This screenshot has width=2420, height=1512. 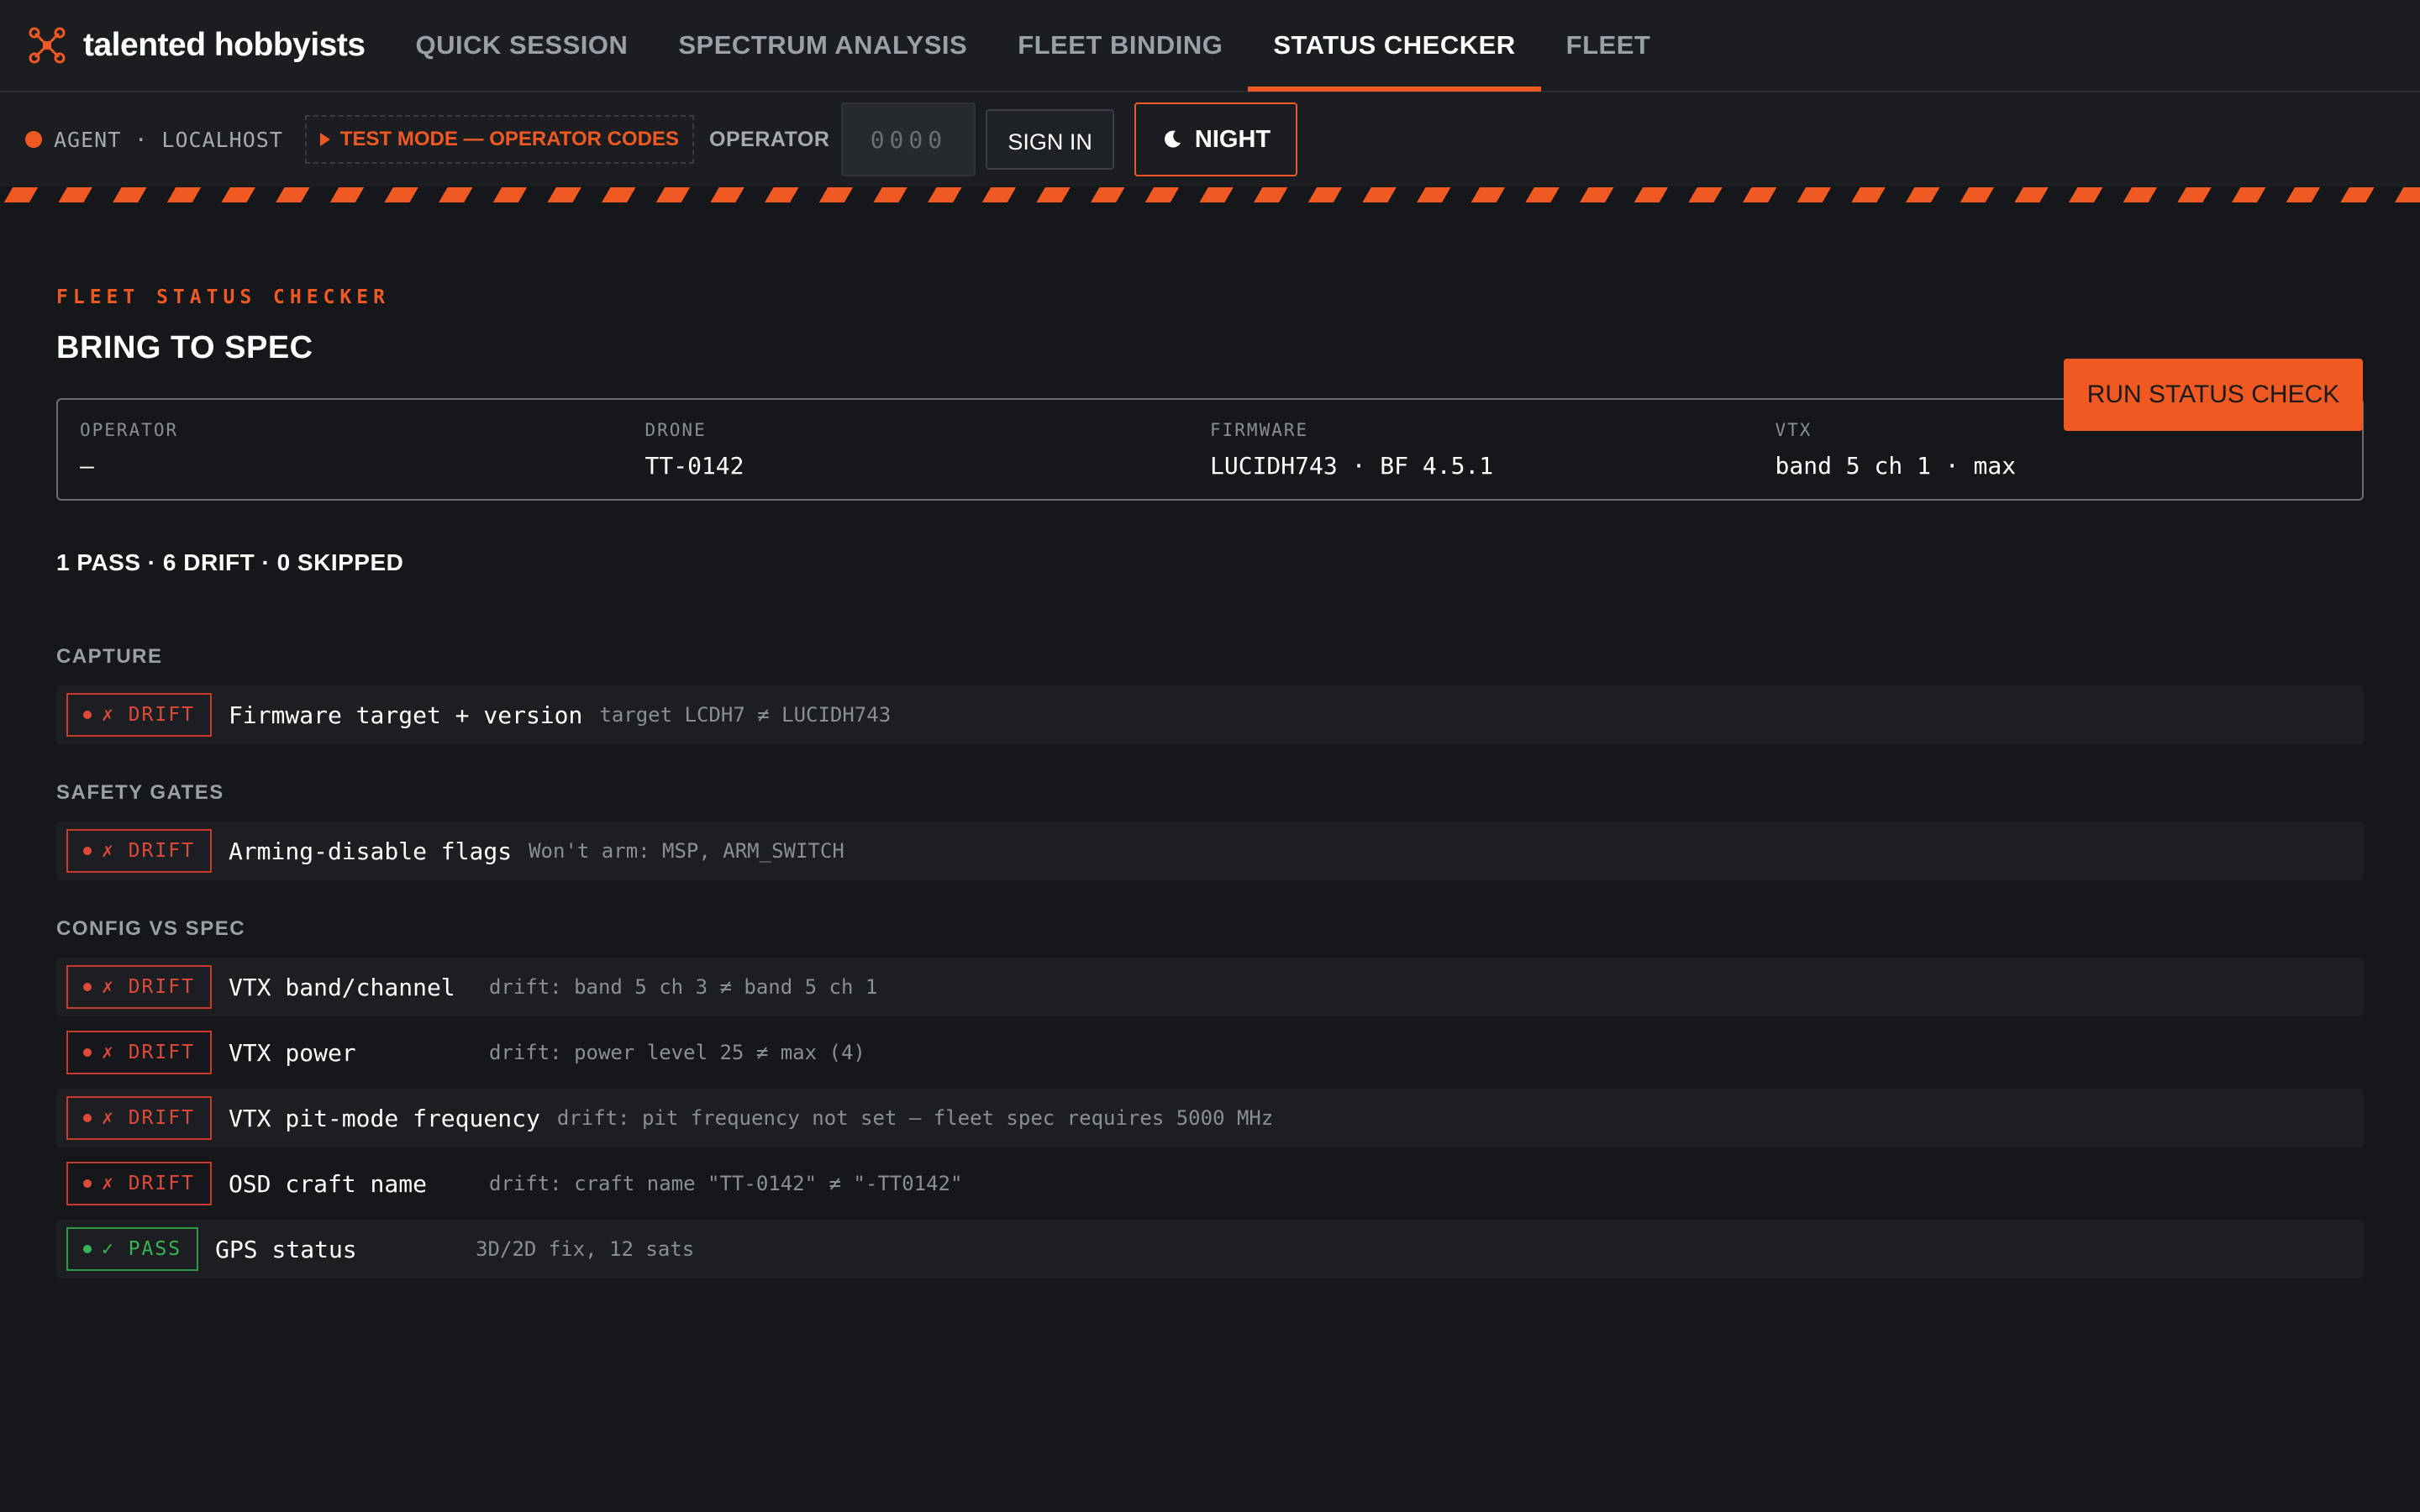 I want to click on check-detail: Won't arm: MSP, ARM_SWITCH, so click(x=687, y=851).